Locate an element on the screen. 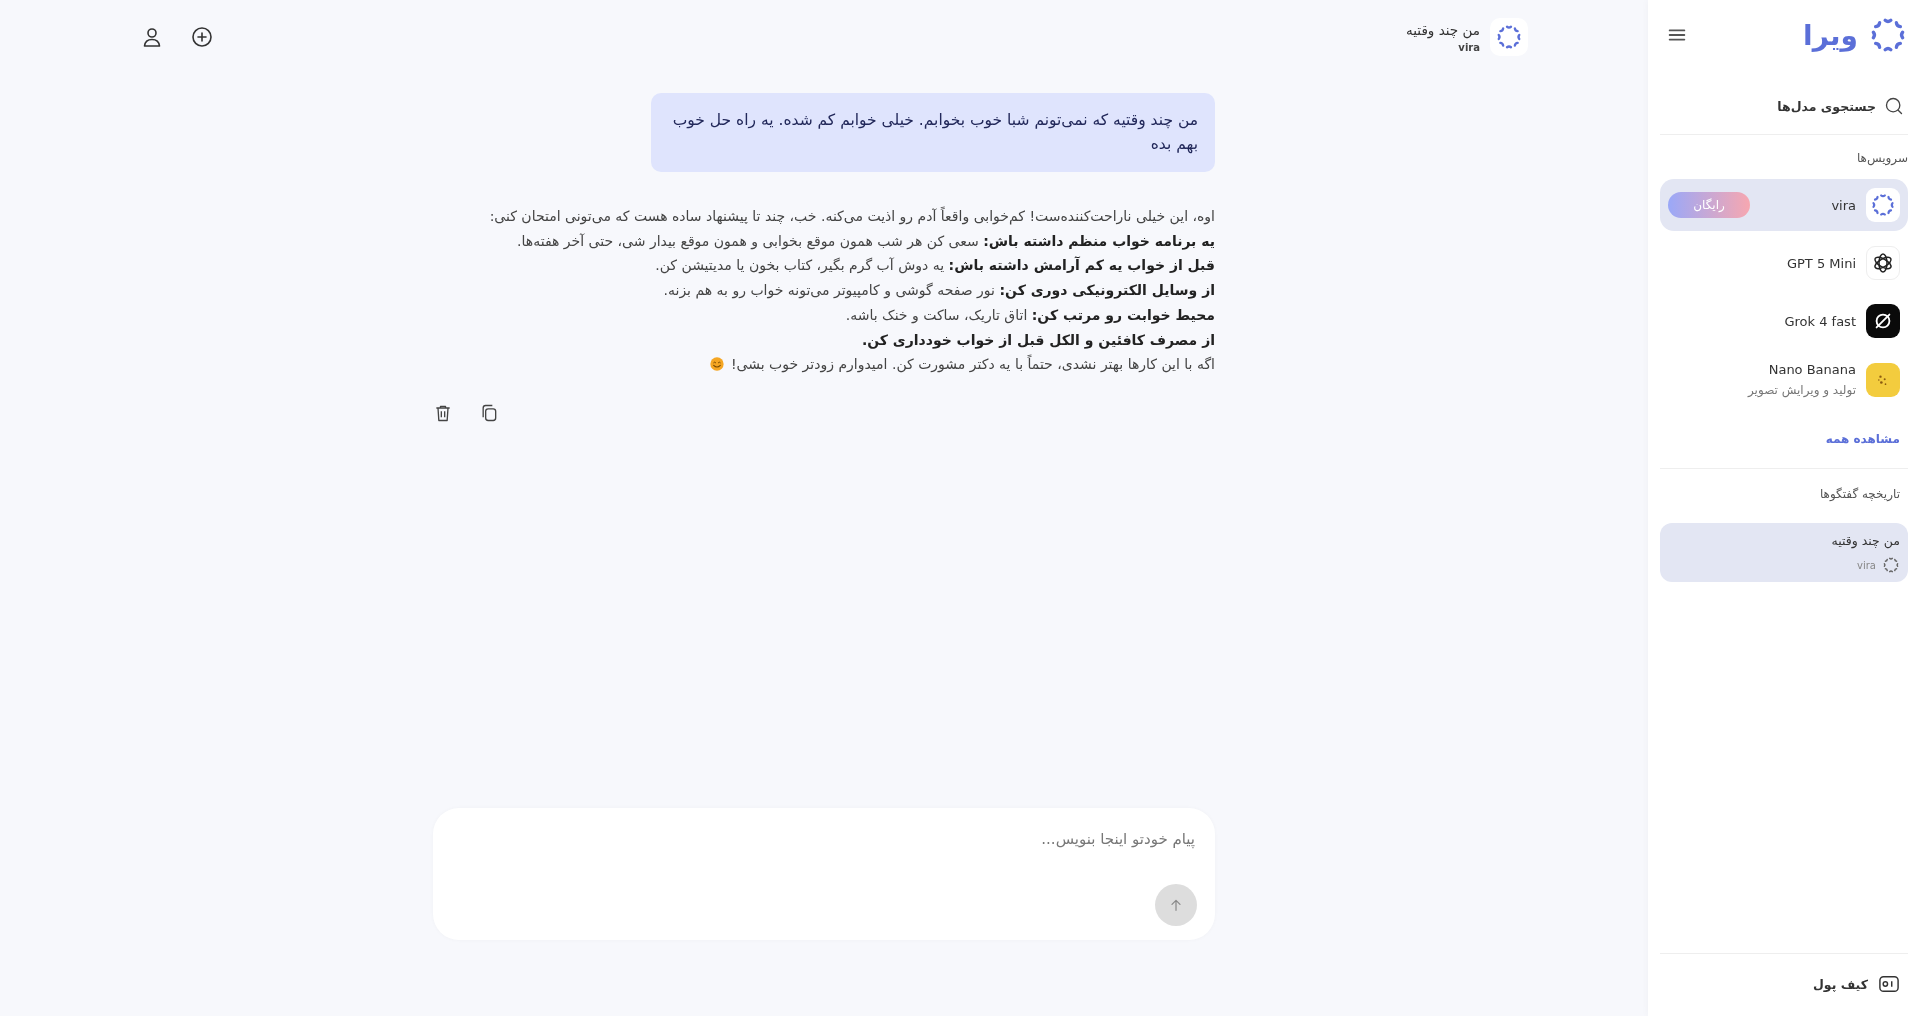 The image size is (1920, 1016). model-name: Nano Banana is located at coordinates (1811, 369).